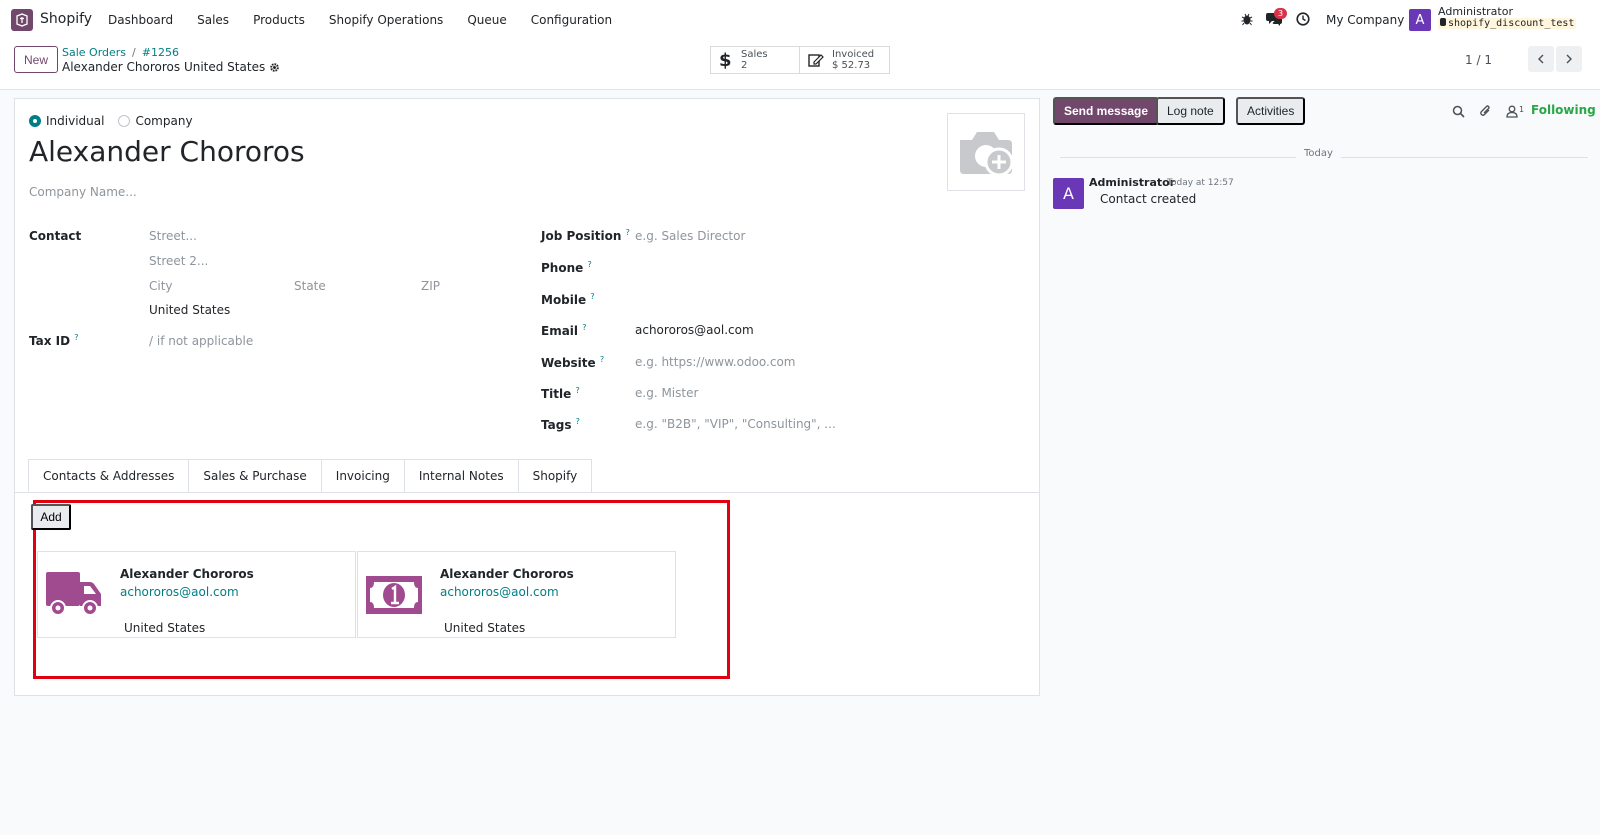  Describe the element at coordinates (1458, 111) in the screenshot. I see `search-icon` at that location.